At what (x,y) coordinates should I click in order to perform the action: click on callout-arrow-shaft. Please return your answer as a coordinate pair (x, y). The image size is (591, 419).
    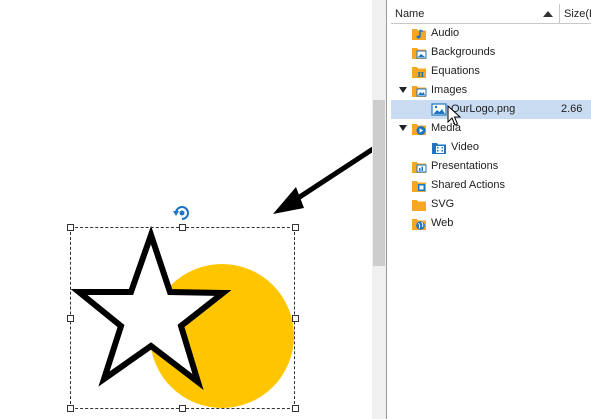
    Looking at the image, I should click on (331, 175).